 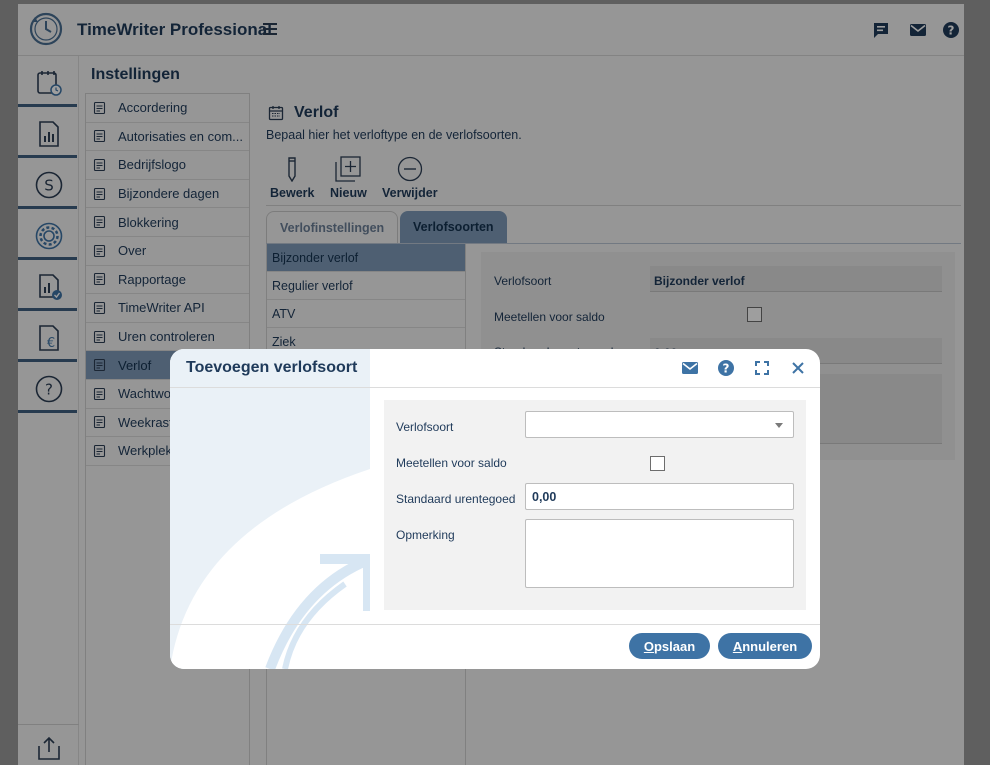 I want to click on type-select, so click(x=659, y=424).